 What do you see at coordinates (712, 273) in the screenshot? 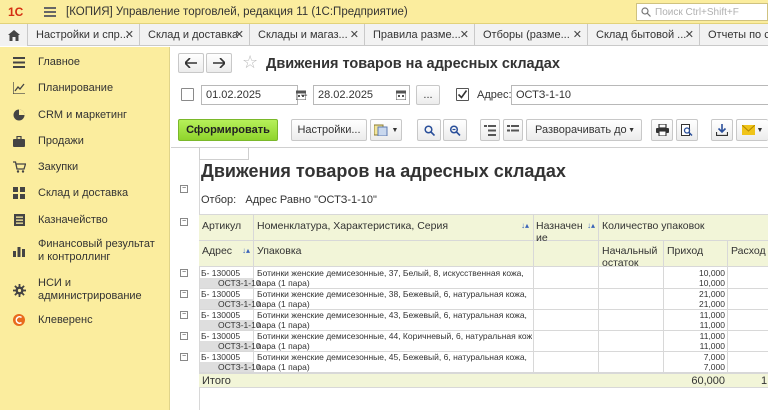
I see `row-income: 10,000` at bounding box center [712, 273].